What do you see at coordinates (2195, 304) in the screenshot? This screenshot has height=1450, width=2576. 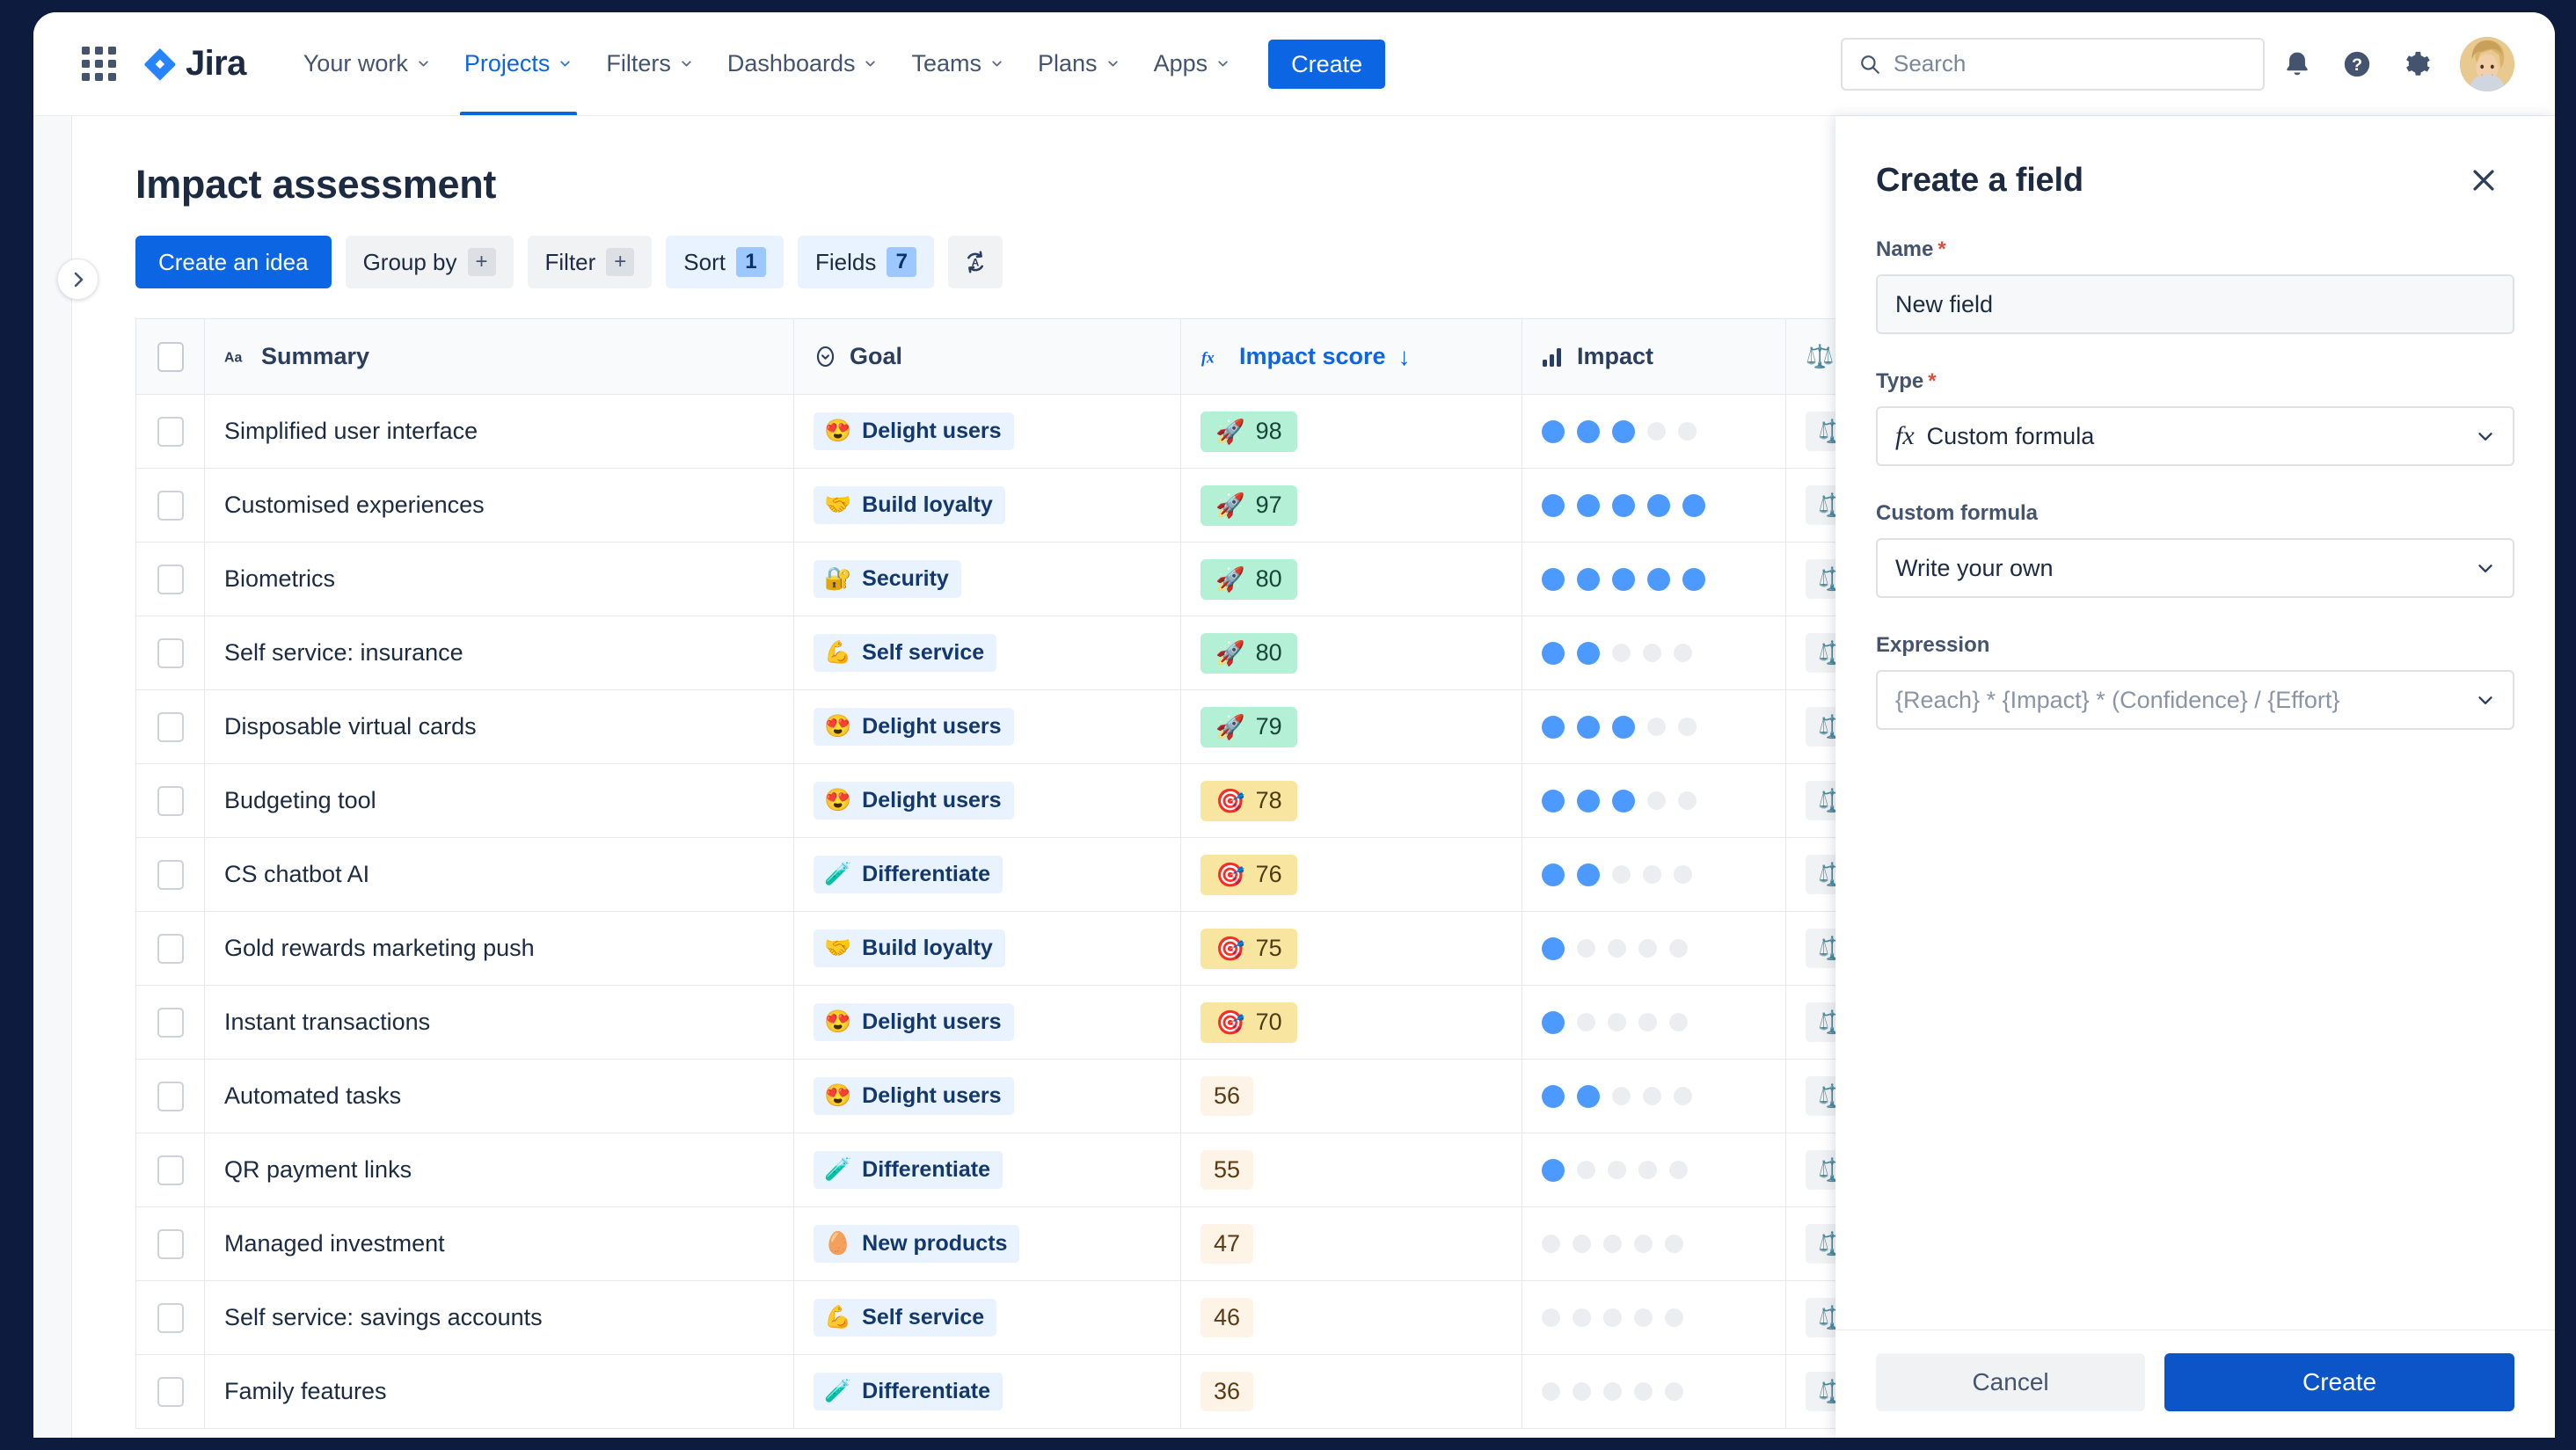 I see `name-input: New field` at bounding box center [2195, 304].